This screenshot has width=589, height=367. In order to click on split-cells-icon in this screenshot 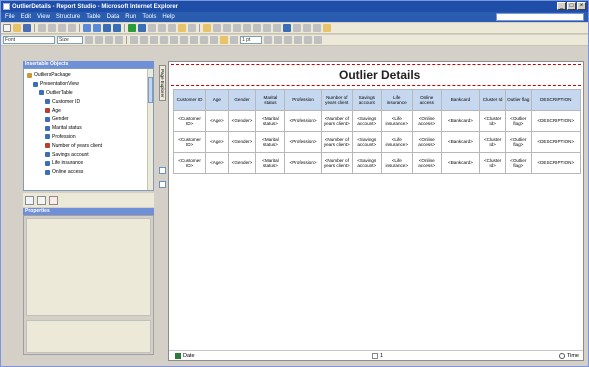, I will do `click(288, 40)`.